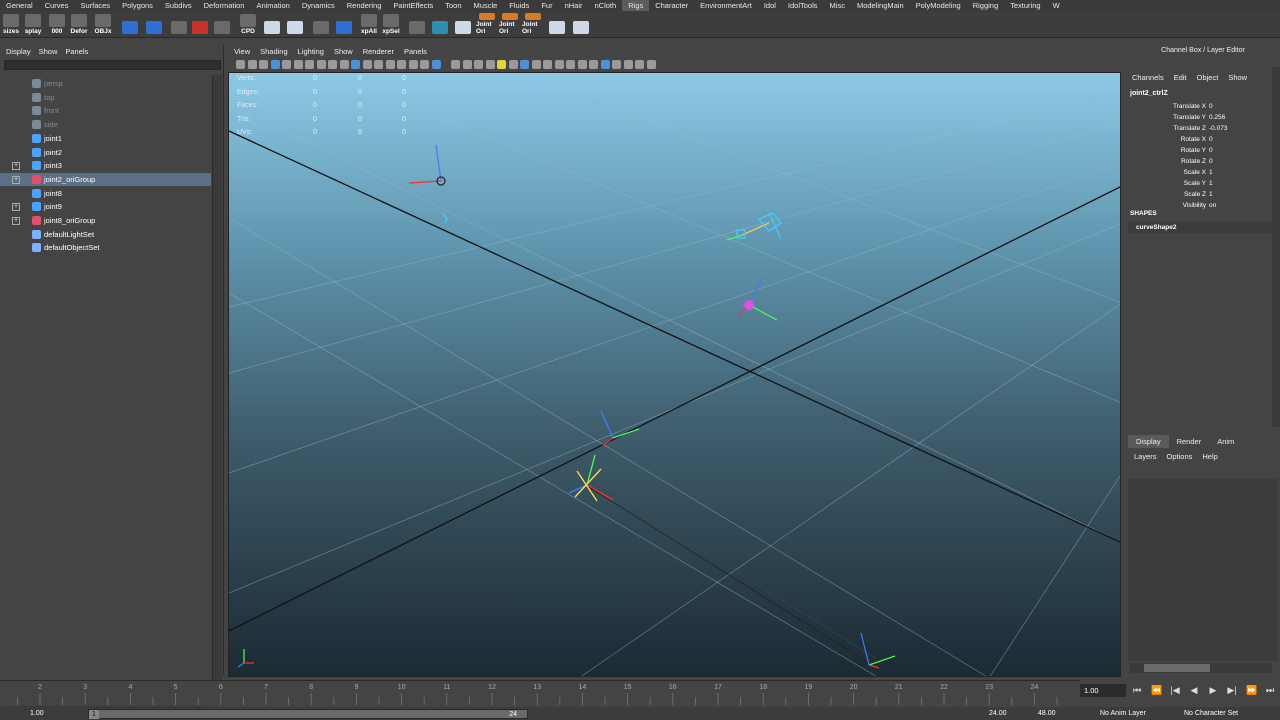 The width and height of the screenshot is (1280, 720). Describe the element at coordinates (1189, 441) in the screenshot. I see `layer-tab-render: Render` at that location.